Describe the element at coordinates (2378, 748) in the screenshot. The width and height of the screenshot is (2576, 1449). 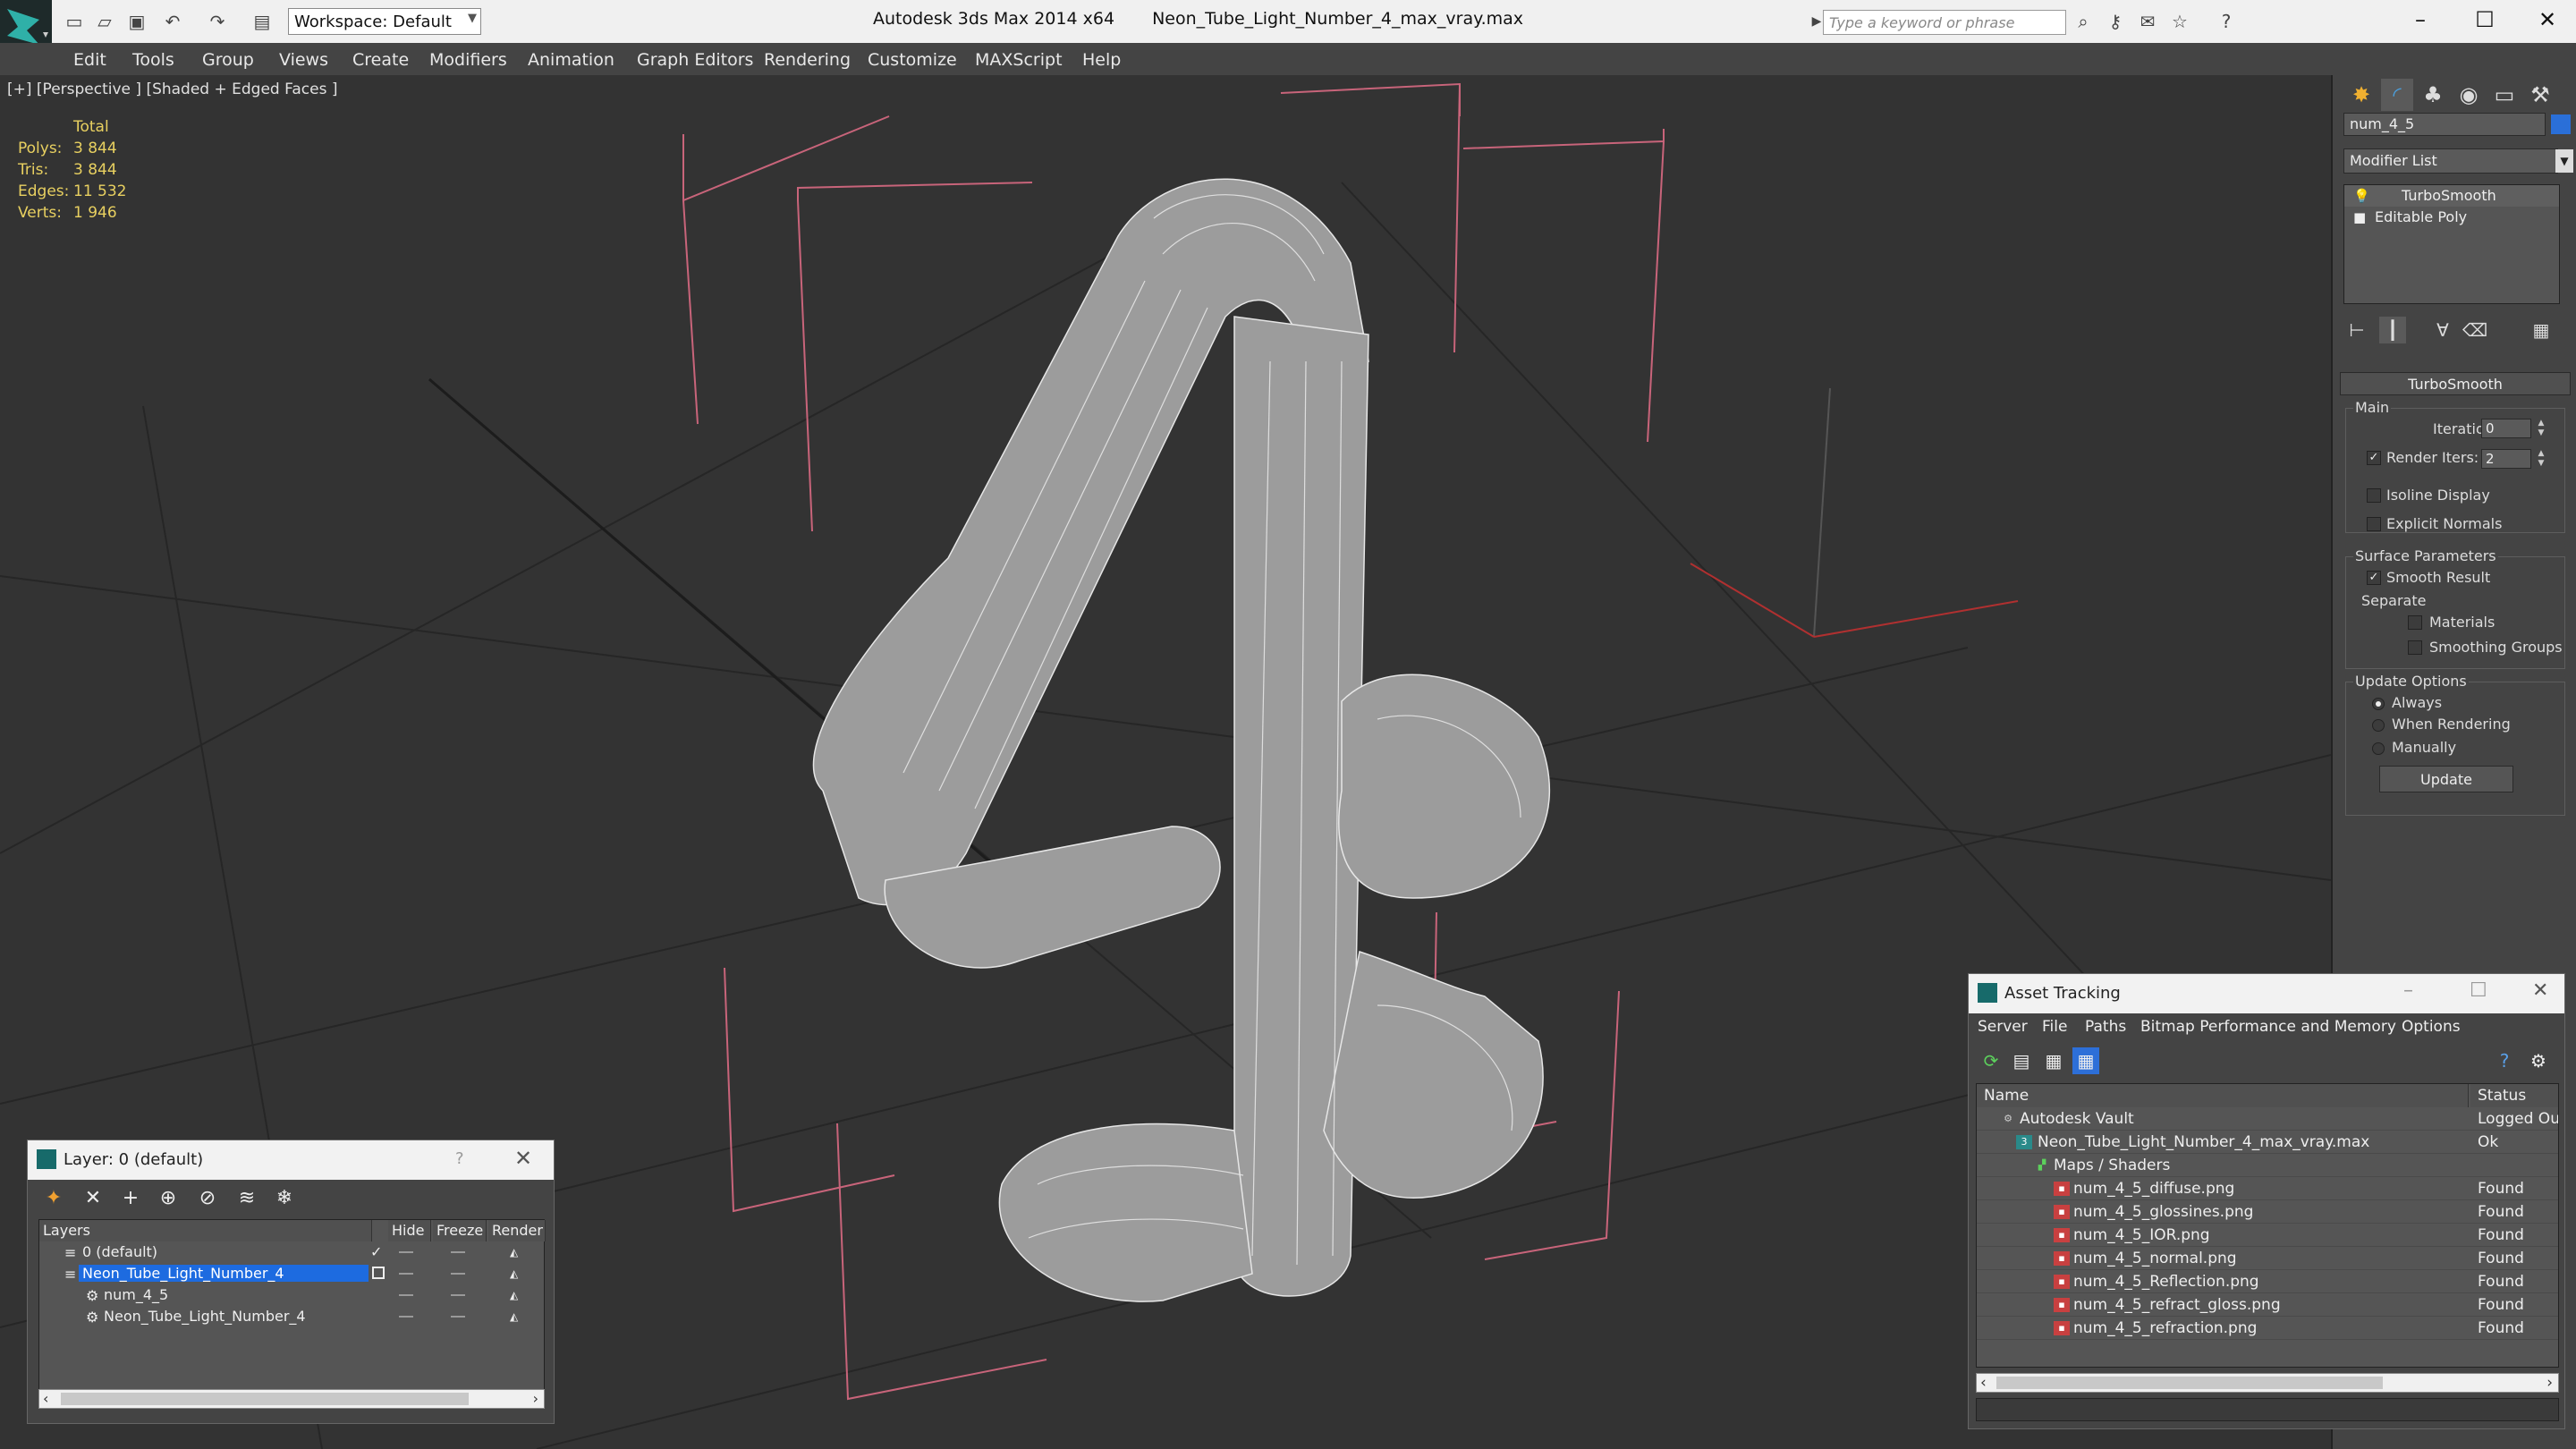
I see `manually-radio` at that location.